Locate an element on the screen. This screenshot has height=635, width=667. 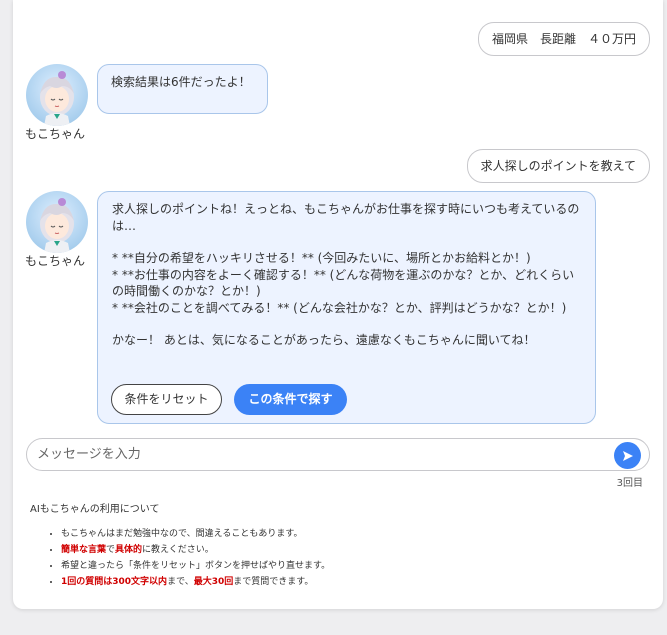
note-emphasis: 最大30回 is located at coordinates (213, 582).